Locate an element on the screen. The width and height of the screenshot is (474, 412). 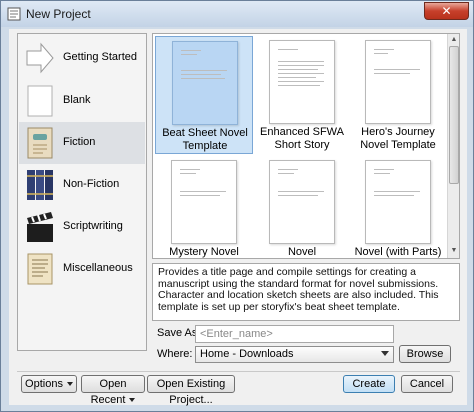
window-title: New Project is located at coordinates (58, 14).